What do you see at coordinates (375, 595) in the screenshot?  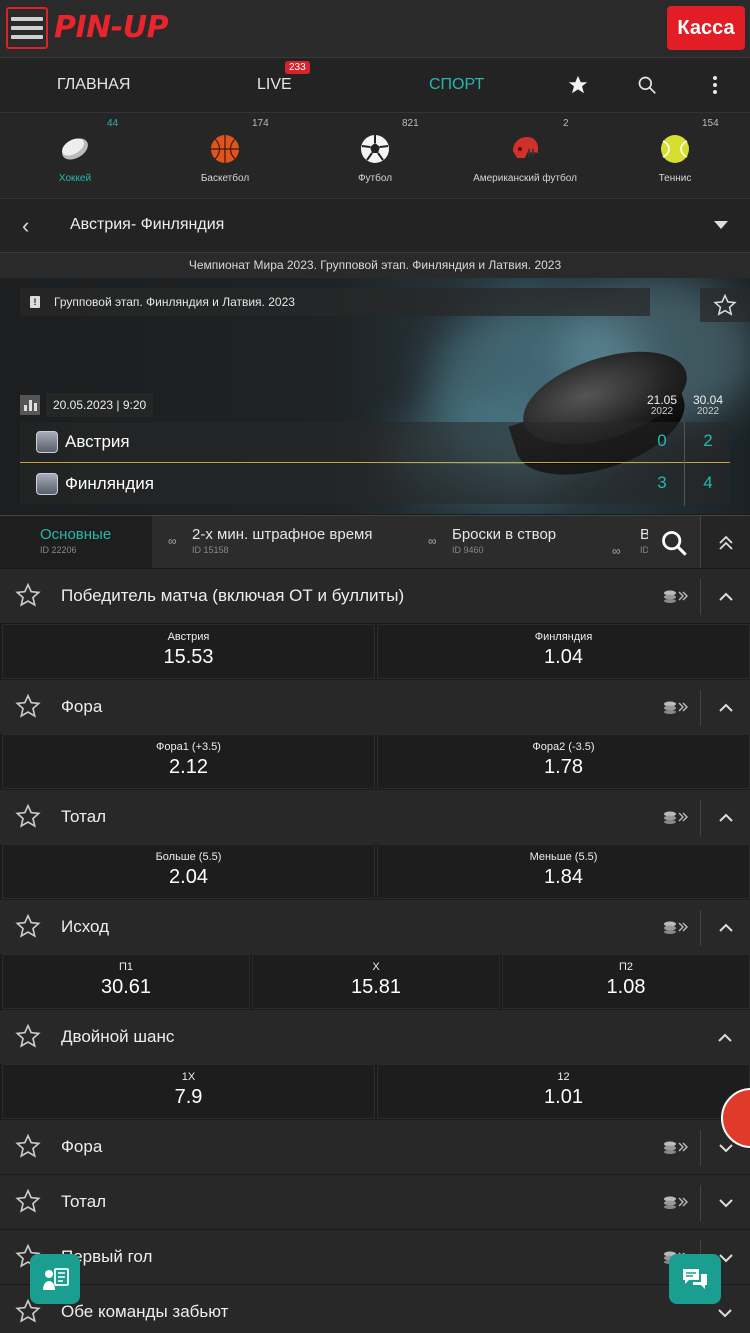 I see `market-header: Победитель матча (включая ОТ и буллиты)` at bounding box center [375, 595].